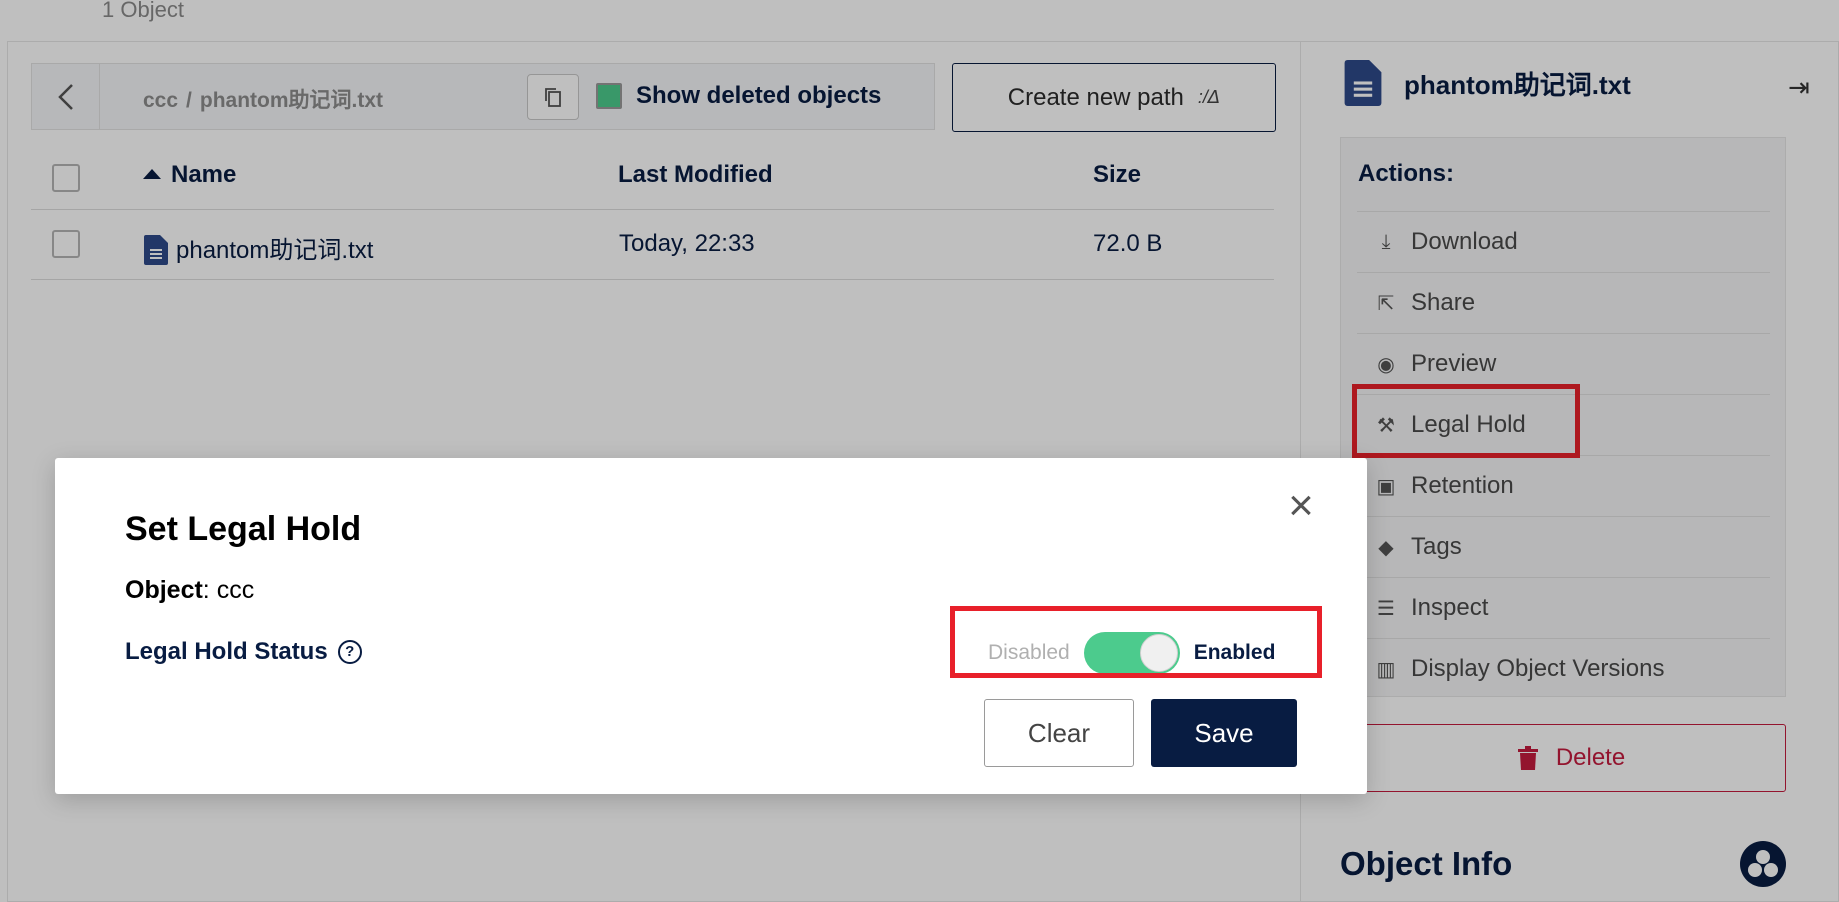 Image resolution: width=1839 pixels, height=902 pixels. I want to click on object-value: ccc, so click(235, 590).